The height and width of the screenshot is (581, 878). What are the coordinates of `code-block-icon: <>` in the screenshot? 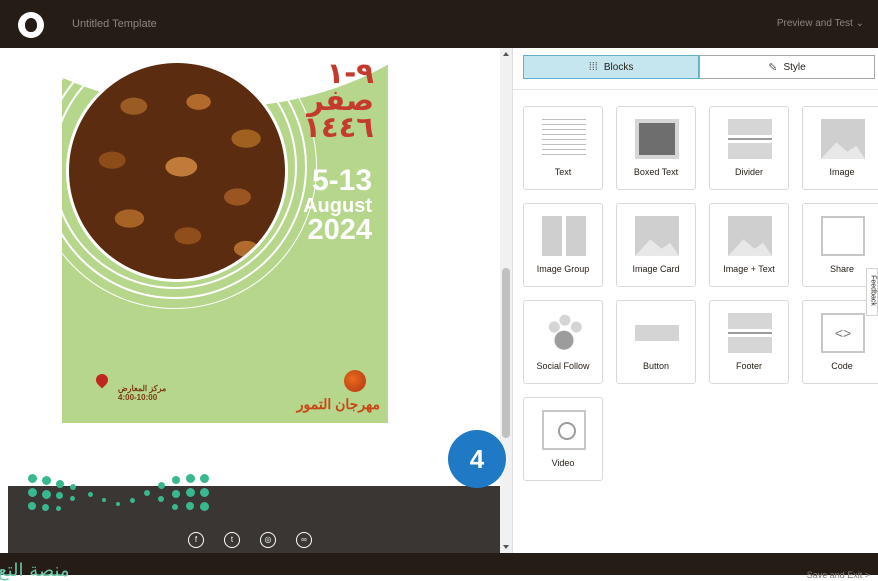 It's located at (843, 333).